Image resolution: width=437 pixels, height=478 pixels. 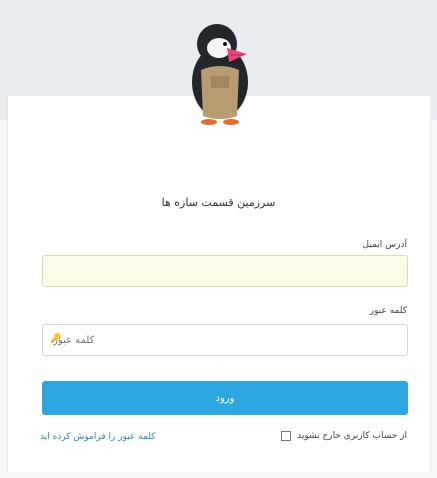 What do you see at coordinates (384, 245) in the screenshot?
I see `email-label: آدرس ایمیل` at bounding box center [384, 245].